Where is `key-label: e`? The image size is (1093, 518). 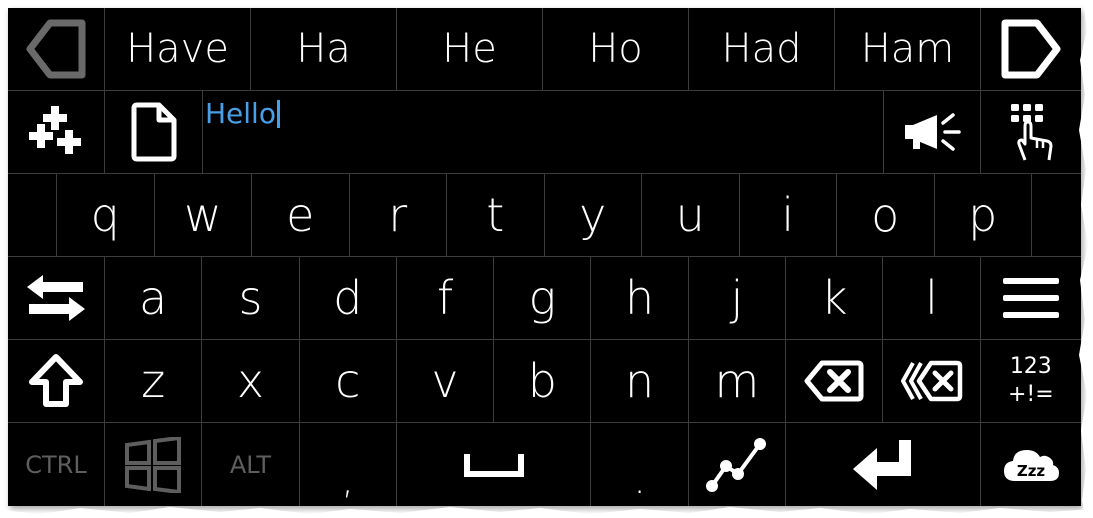
key-label: e is located at coordinates (300, 215).